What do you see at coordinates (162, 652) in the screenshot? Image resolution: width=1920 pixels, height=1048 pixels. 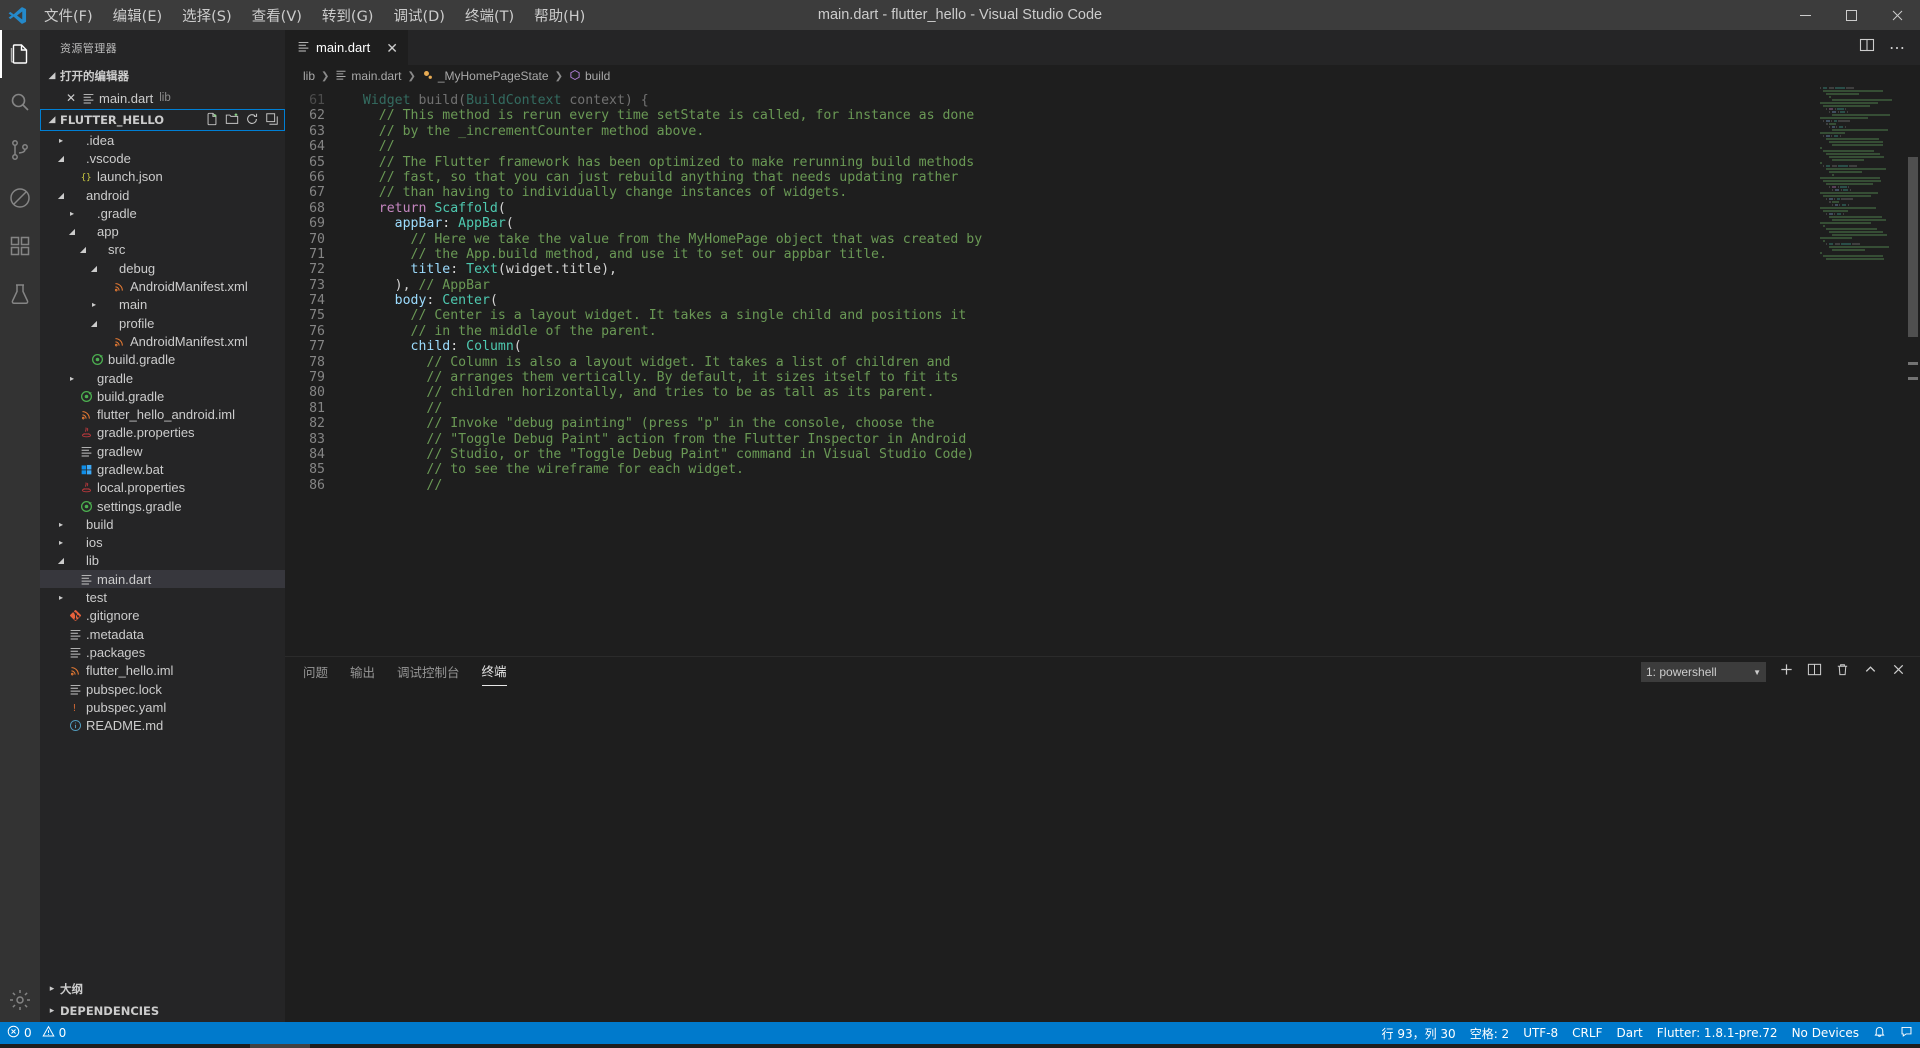 I see `tree-file: .packages` at bounding box center [162, 652].